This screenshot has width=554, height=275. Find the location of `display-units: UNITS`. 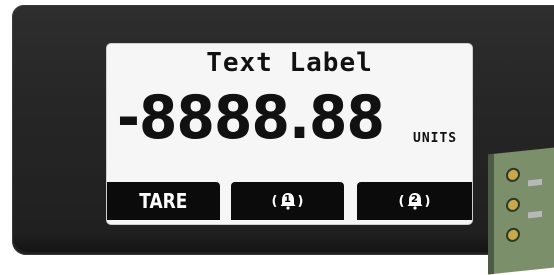

display-units: UNITS is located at coordinates (435, 138).